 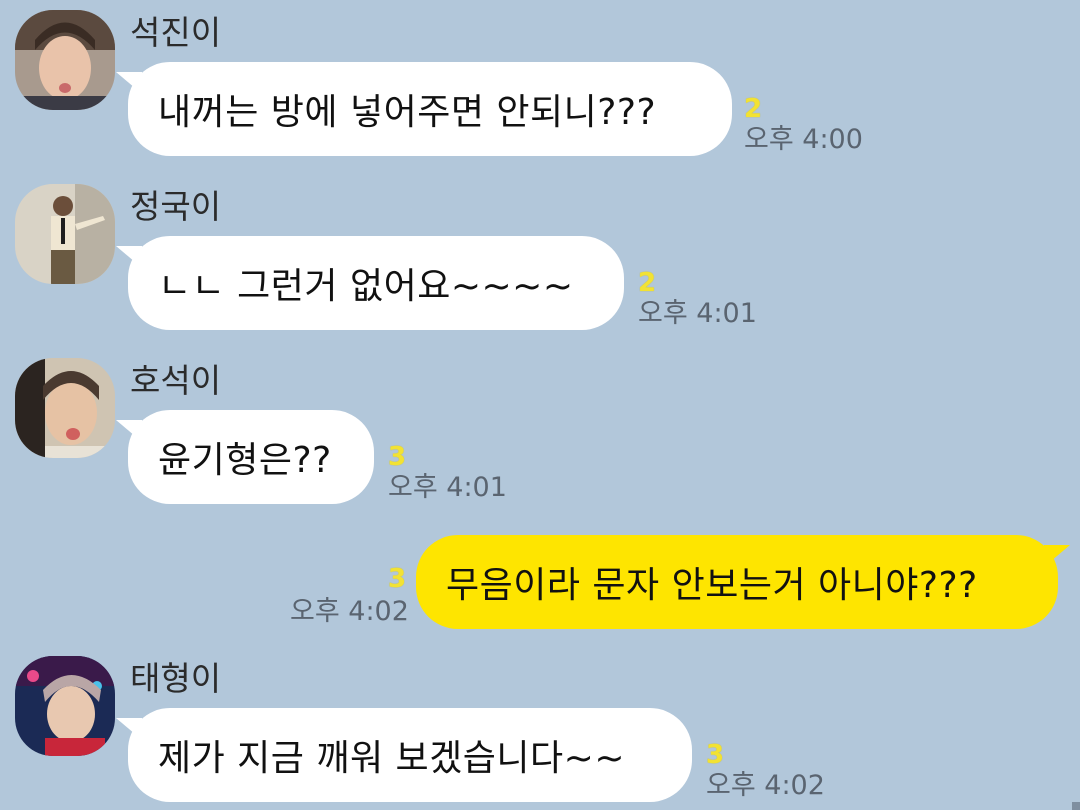 I want to click on message-bubble: 무음이라 문자 안보는거 아니야???, so click(x=743, y=582).